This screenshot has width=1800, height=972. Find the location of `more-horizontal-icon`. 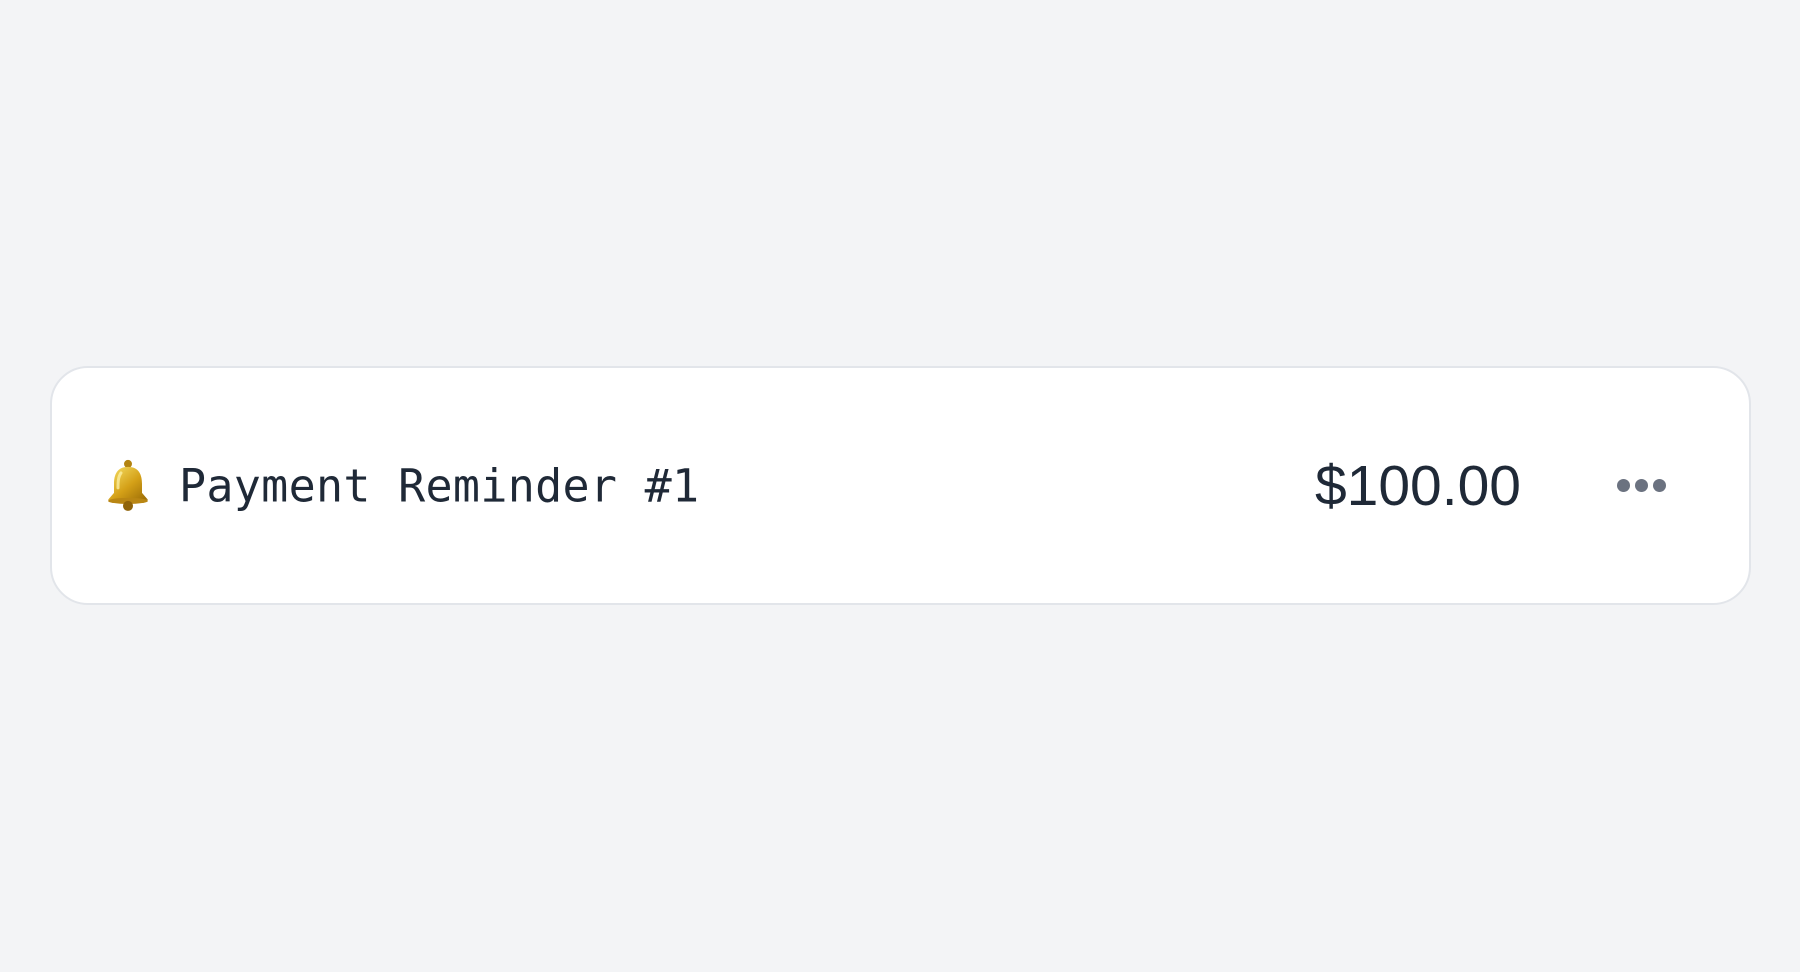

more-horizontal-icon is located at coordinates (1641, 485).